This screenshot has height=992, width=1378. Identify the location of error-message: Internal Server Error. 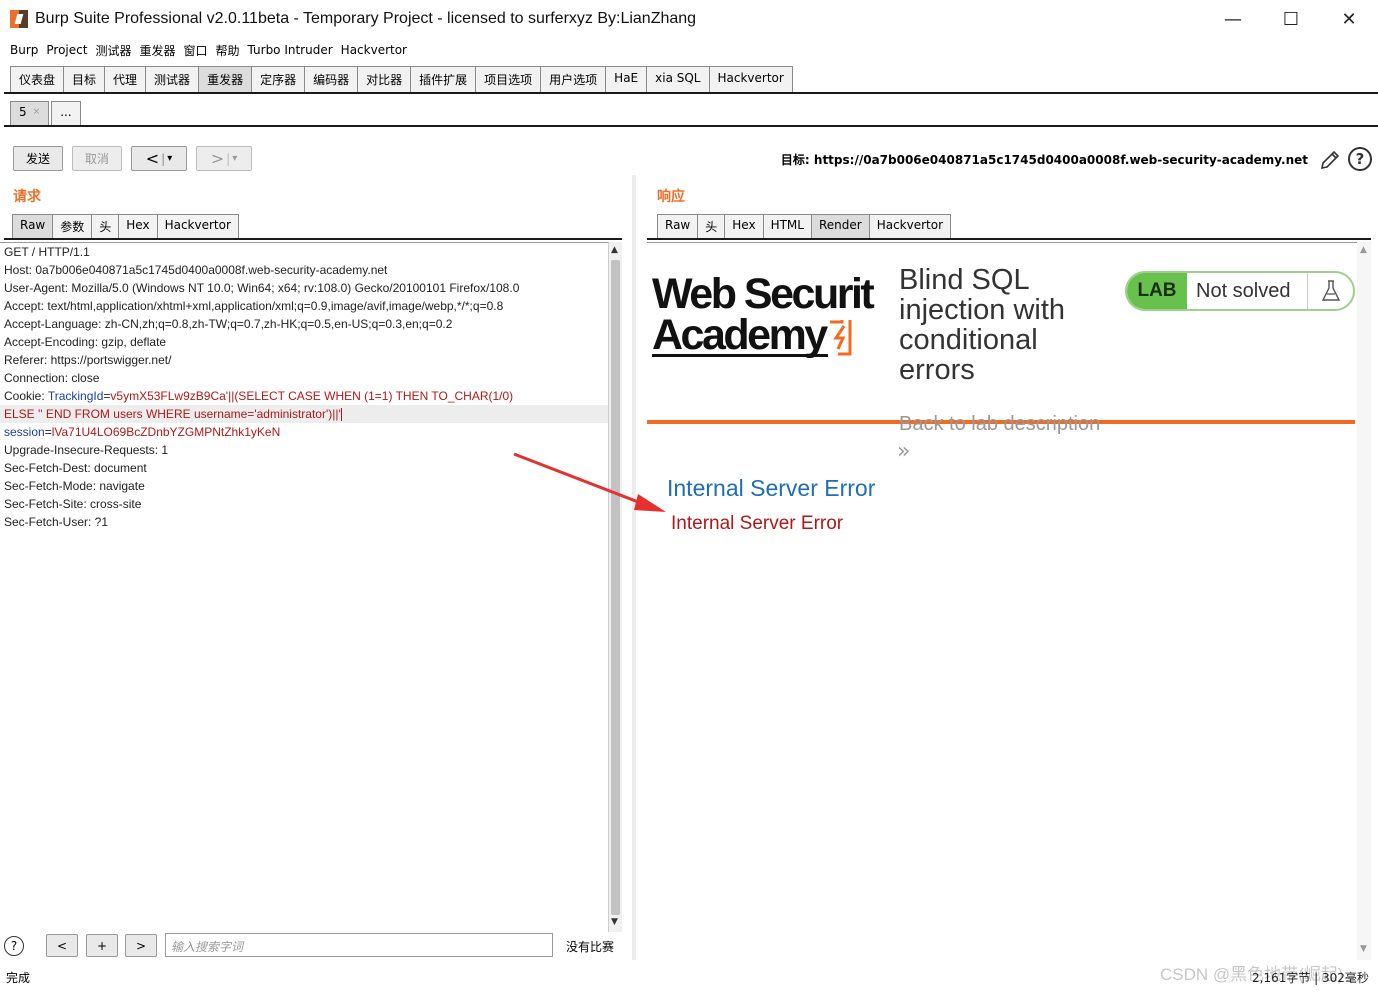
(757, 523).